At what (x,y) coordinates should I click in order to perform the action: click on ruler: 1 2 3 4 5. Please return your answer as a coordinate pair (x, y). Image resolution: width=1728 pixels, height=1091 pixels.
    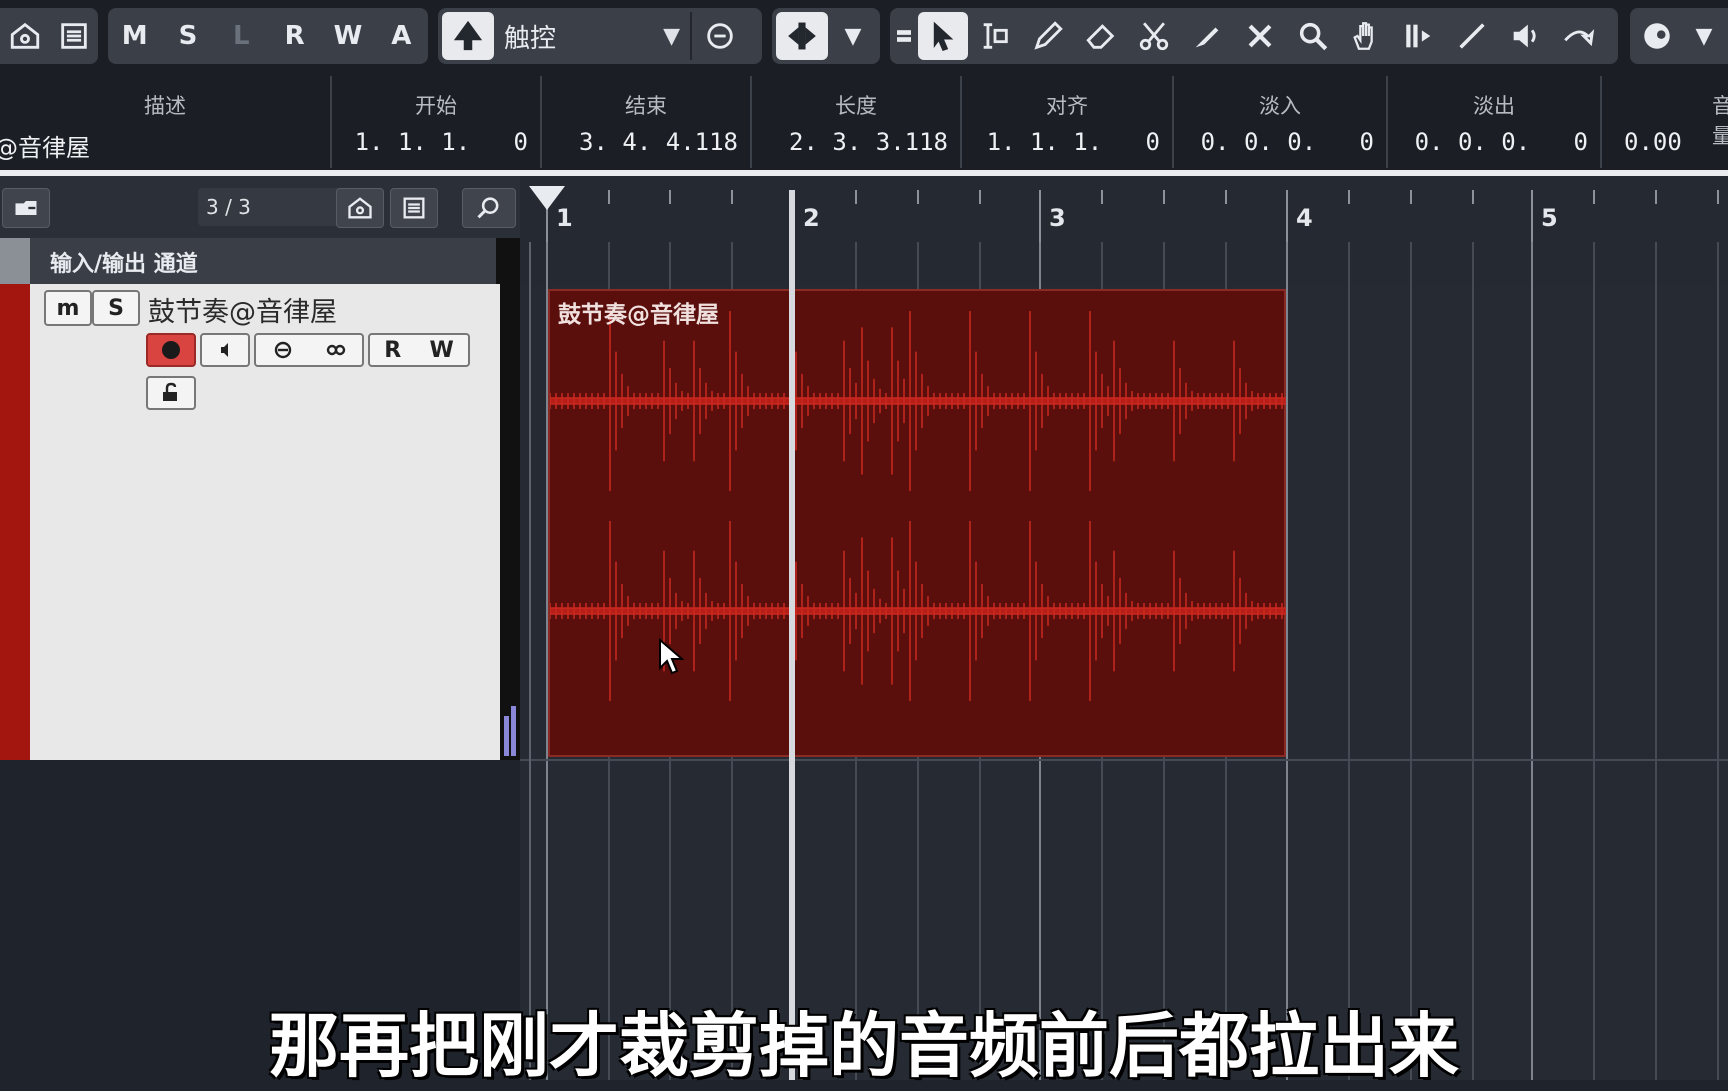
    Looking at the image, I should click on (1124, 209).